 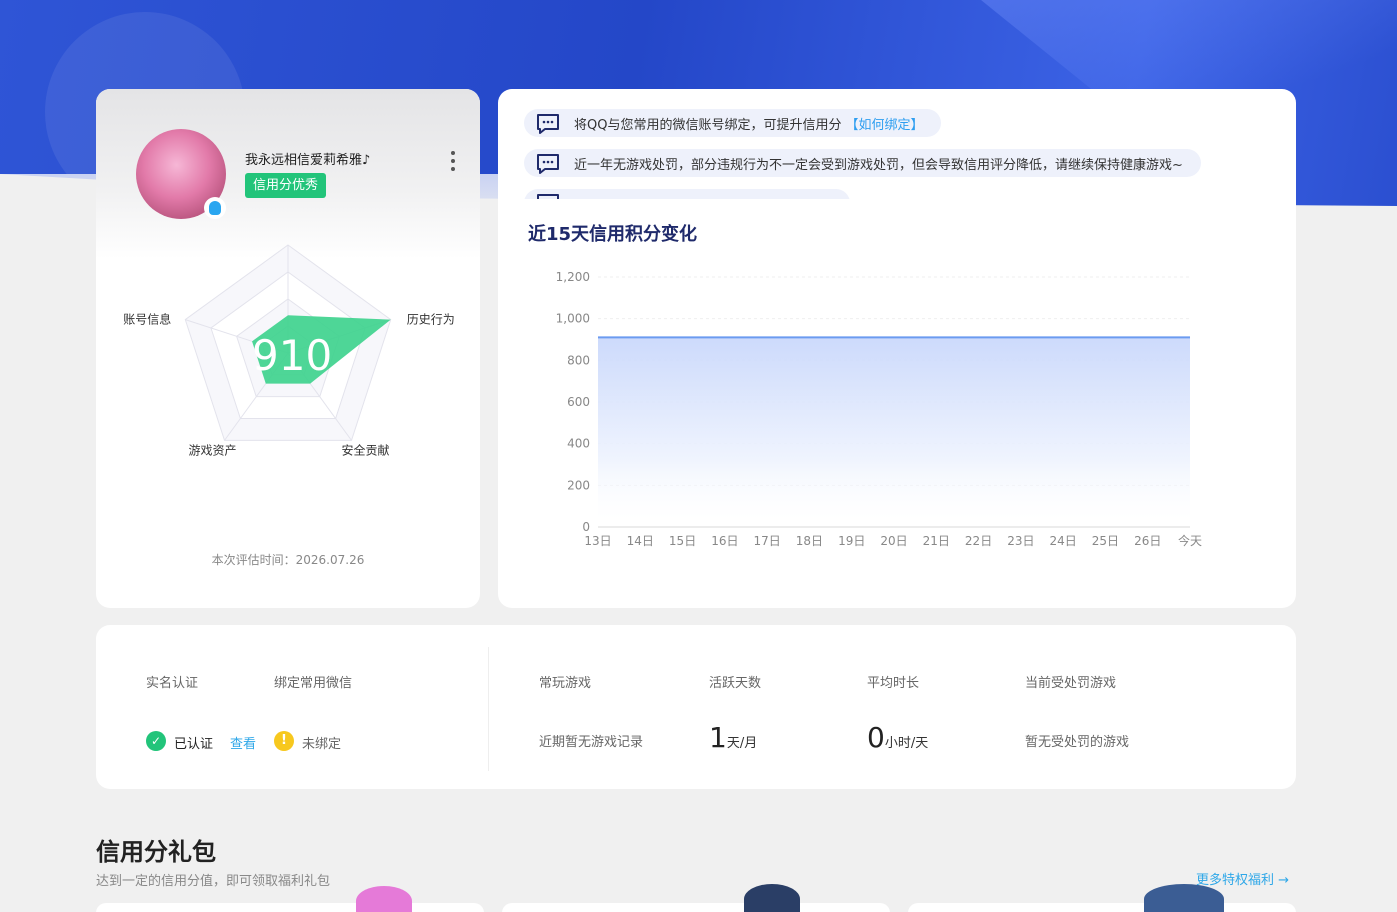 I want to click on x-tick-label: 15日, so click(x=682, y=541).